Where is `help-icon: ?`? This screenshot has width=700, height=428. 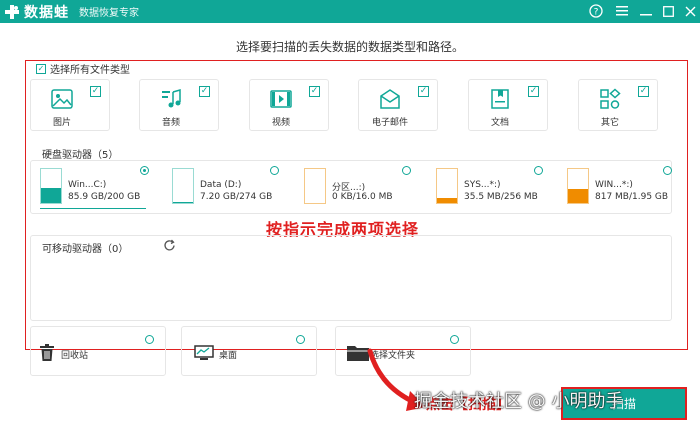
help-icon: ? is located at coordinates (596, 11).